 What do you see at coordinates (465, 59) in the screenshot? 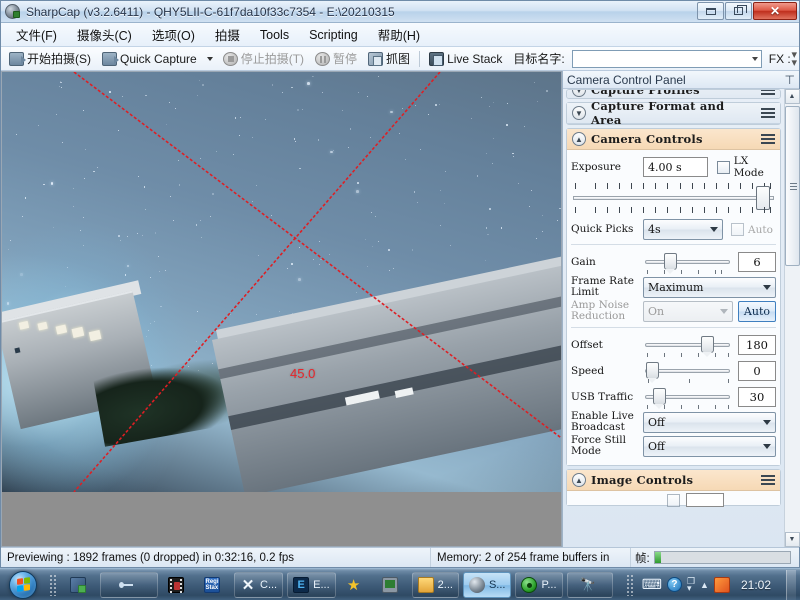
I see `live-stack-button: Live Stack` at bounding box center [465, 59].